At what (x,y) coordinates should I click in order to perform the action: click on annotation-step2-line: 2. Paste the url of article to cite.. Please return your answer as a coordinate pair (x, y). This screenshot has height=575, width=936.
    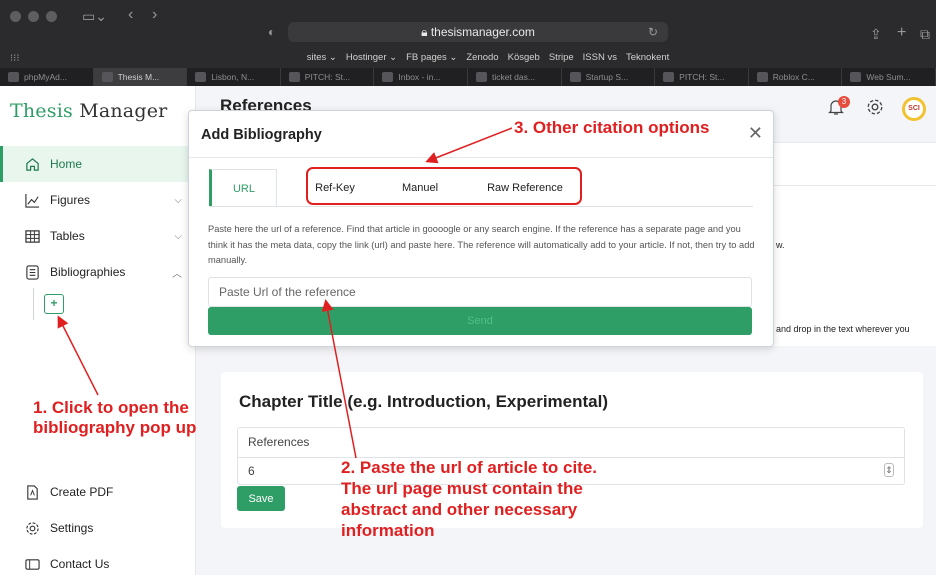
    Looking at the image, I should click on (469, 467).